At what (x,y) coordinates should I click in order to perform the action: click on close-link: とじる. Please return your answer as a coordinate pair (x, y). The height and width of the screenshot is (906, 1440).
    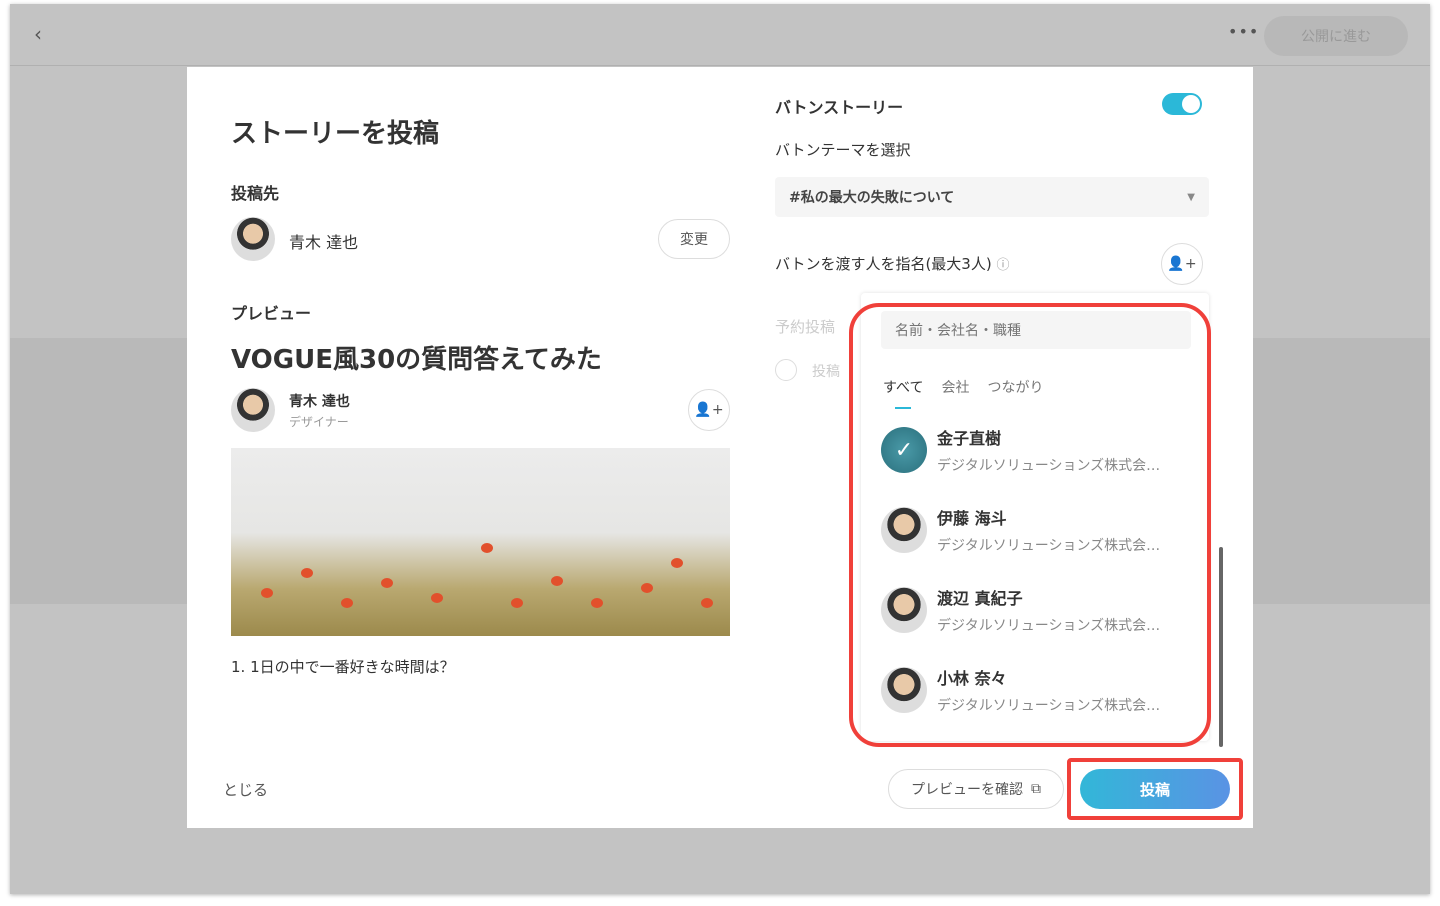
    Looking at the image, I should click on (245, 789).